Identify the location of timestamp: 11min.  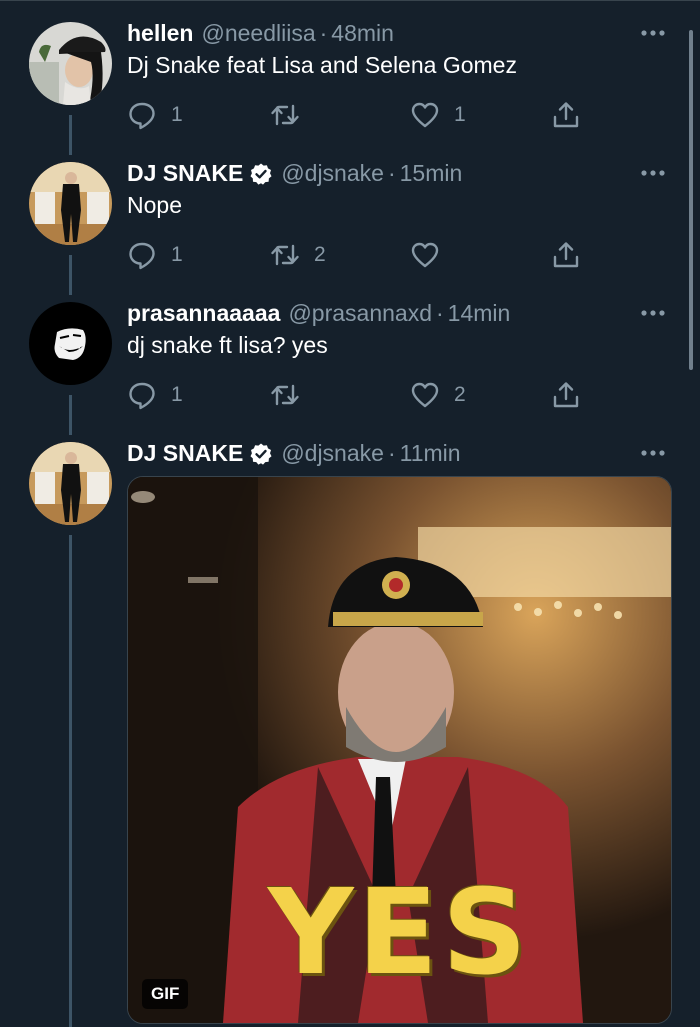
(430, 453).